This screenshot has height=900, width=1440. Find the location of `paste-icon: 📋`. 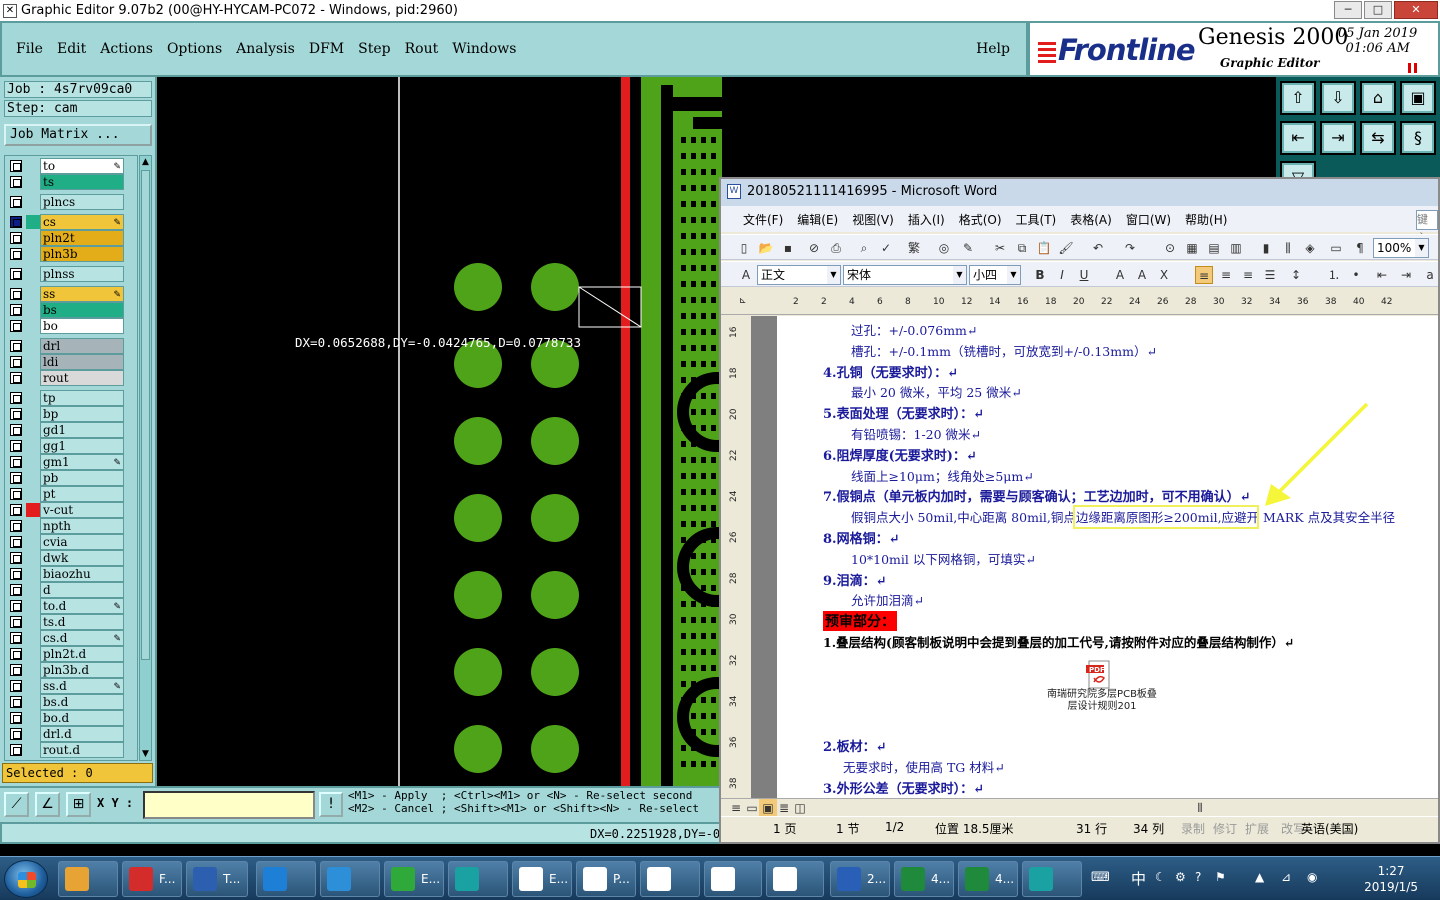

paste-icon: 📋 is located at coordinates (1044, 248).